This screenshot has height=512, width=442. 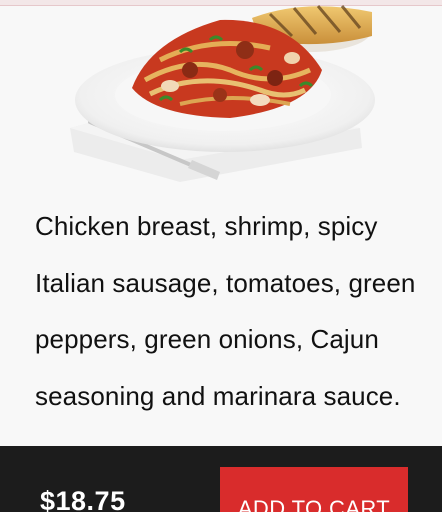 I want to click on add-to-cart-button: ADD TO CART, so click(x=314, y=489).